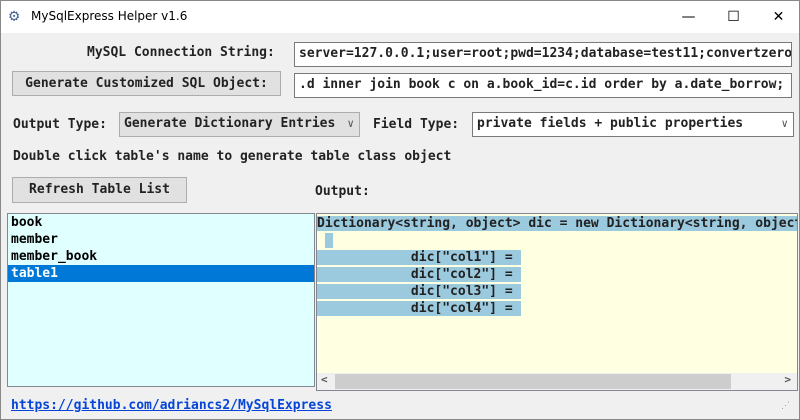  What do you see at coordinates (416, 124) in the screenshot?
I see `field-type-label: Field Type:` at bounding box center [416, 124].